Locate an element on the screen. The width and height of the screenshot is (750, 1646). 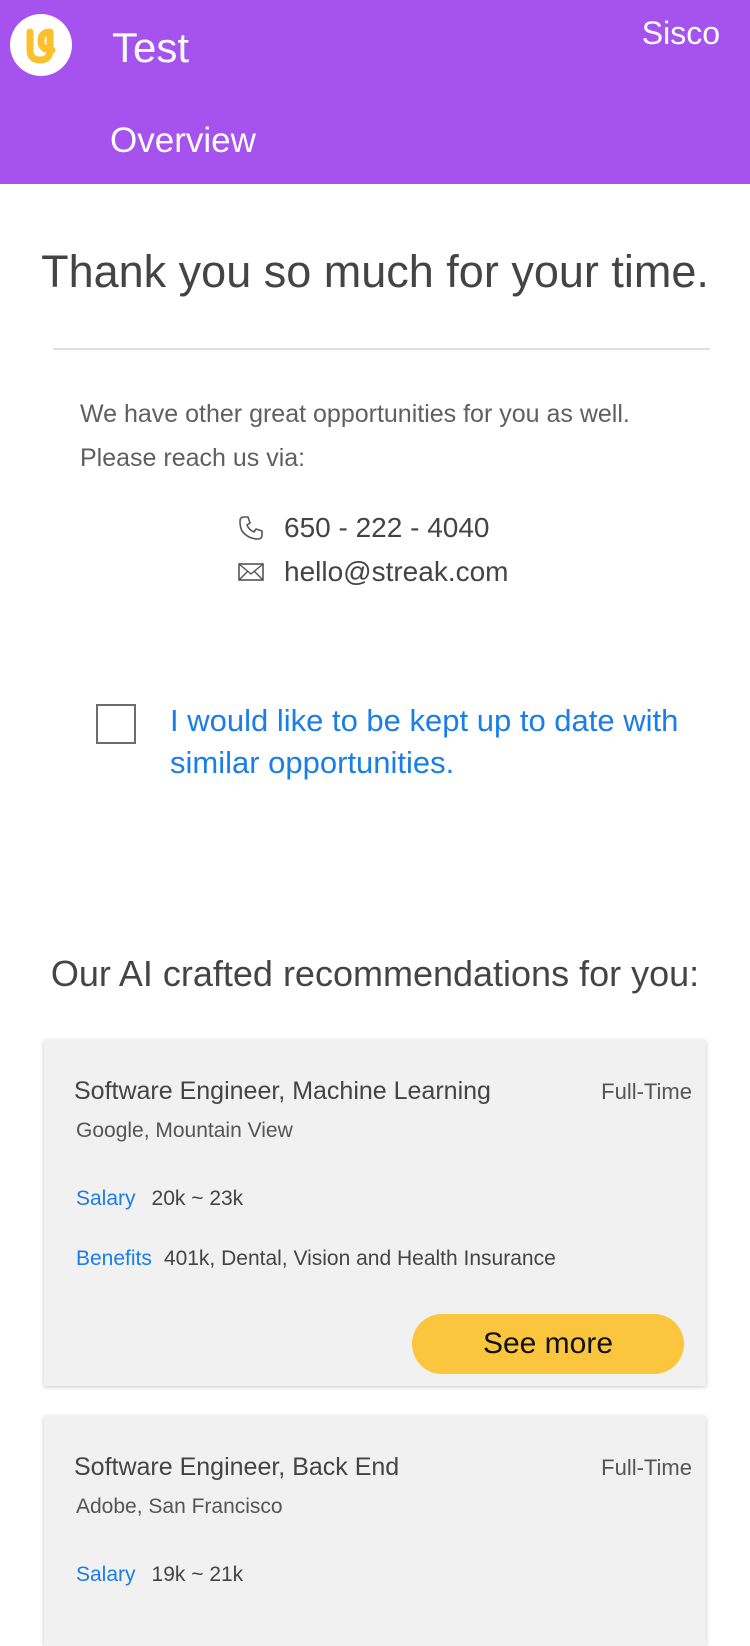
salary-row: Salary 20k ~ 23k is located at coordinates (159, 1199).